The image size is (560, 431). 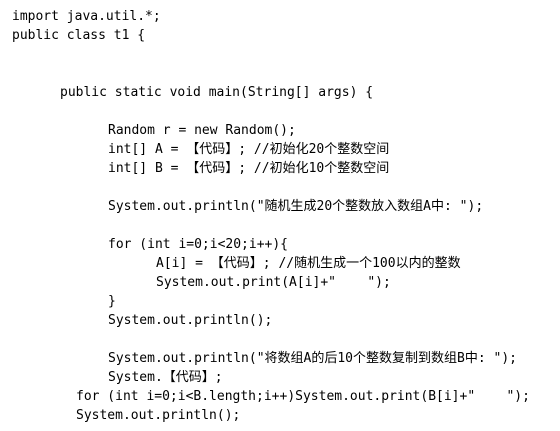 What do you see at coordinates (296, 206) in the screenshot?
I see `code-line-println-a: System.out.println("随机生成20个整数放入数组A中: ");` at bounding box center [296, 206].